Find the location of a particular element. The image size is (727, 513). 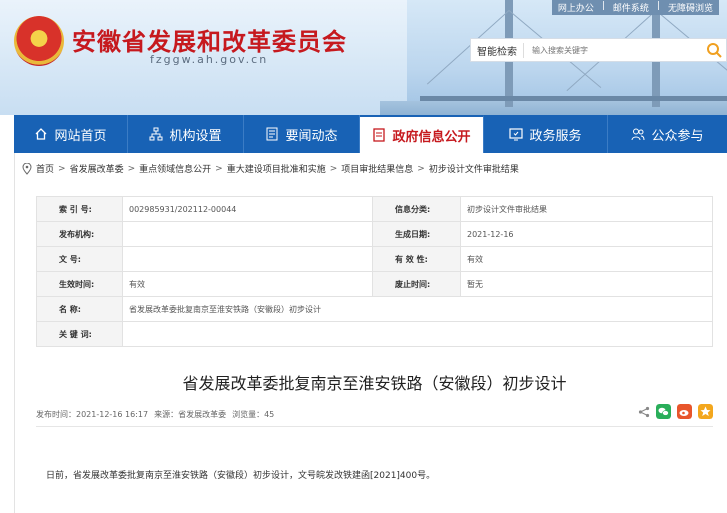

nav-label: 要闻动态 is located at coordinates (311, 136).